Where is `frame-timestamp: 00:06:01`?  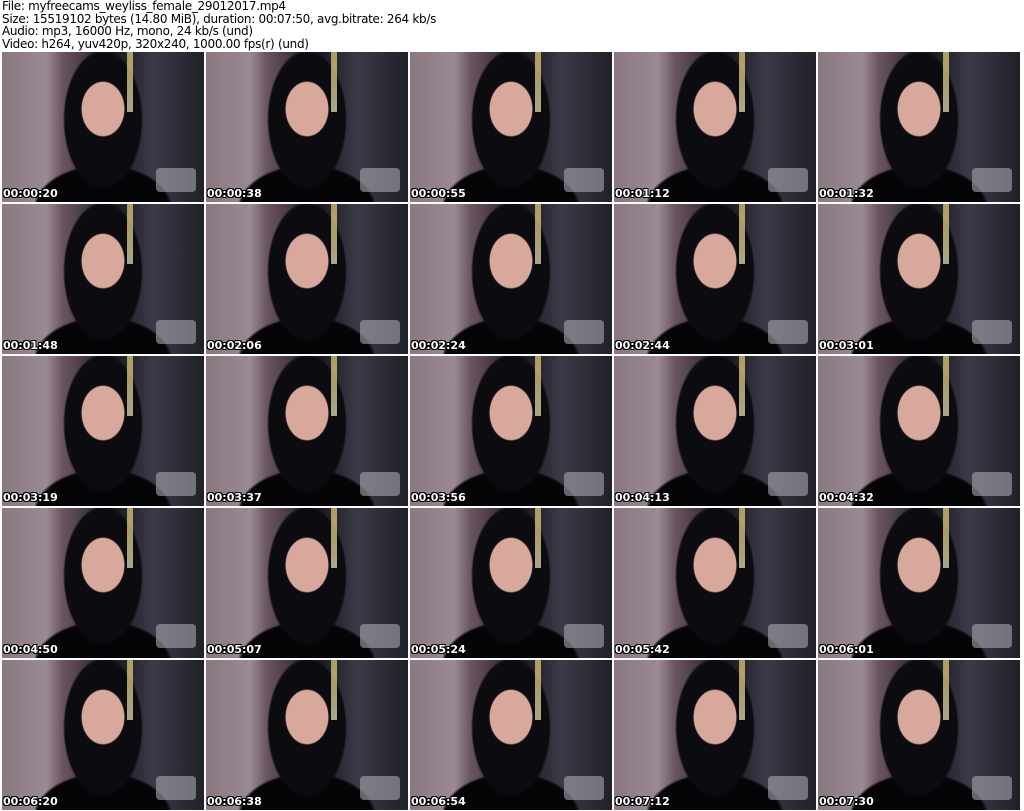 frame-timestamp: 00:06:01 is located at coordinates (846, 649).